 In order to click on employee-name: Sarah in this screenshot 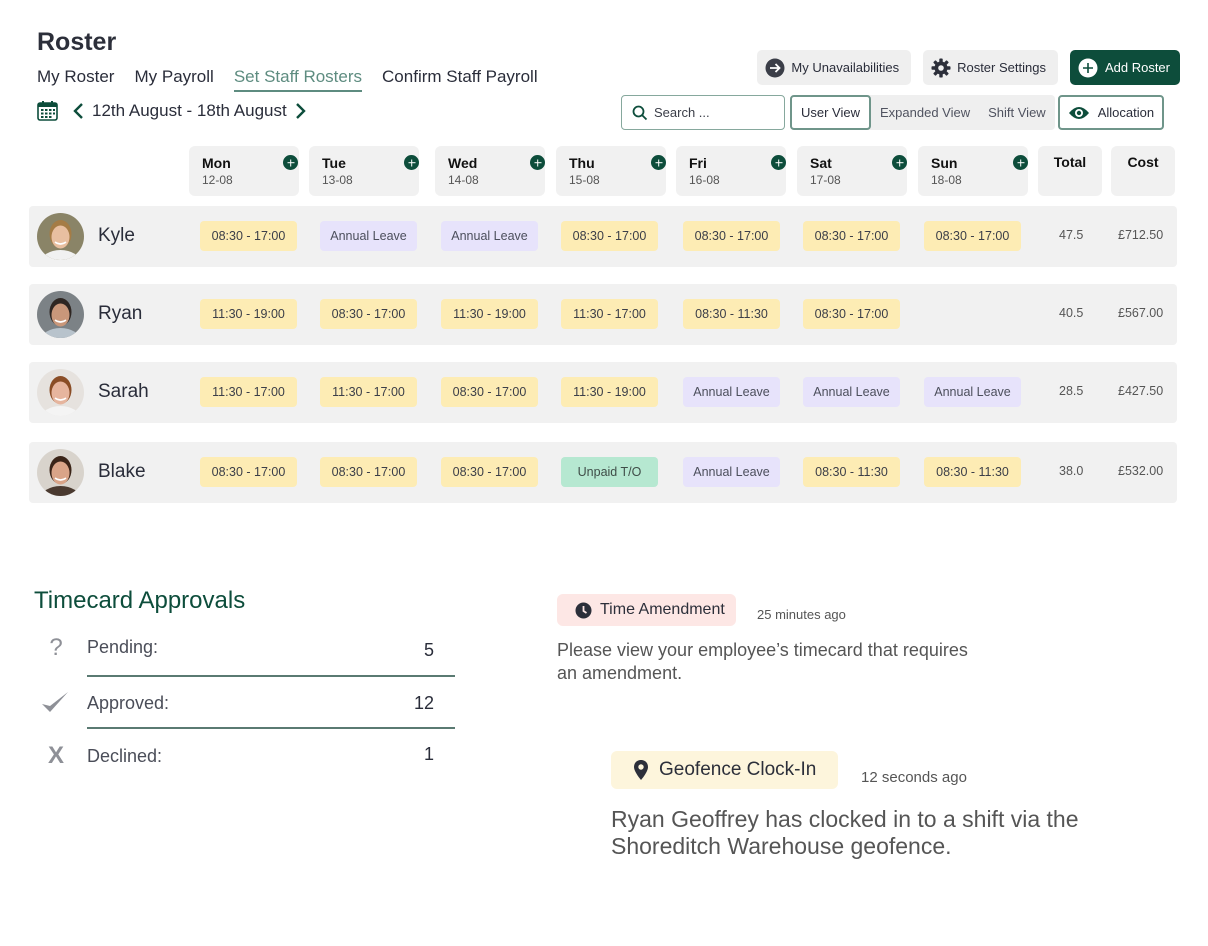, I will do `click(123, 392)`.